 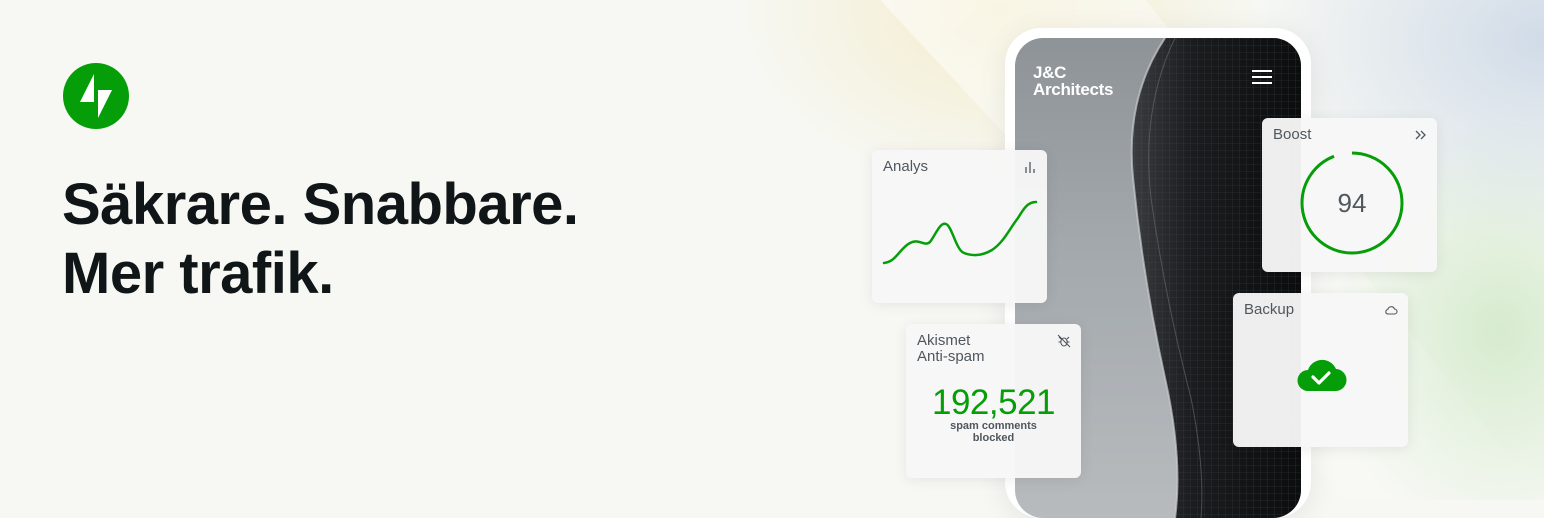 I want to click on backup-card: Backup, so click(x=1320, y=370).